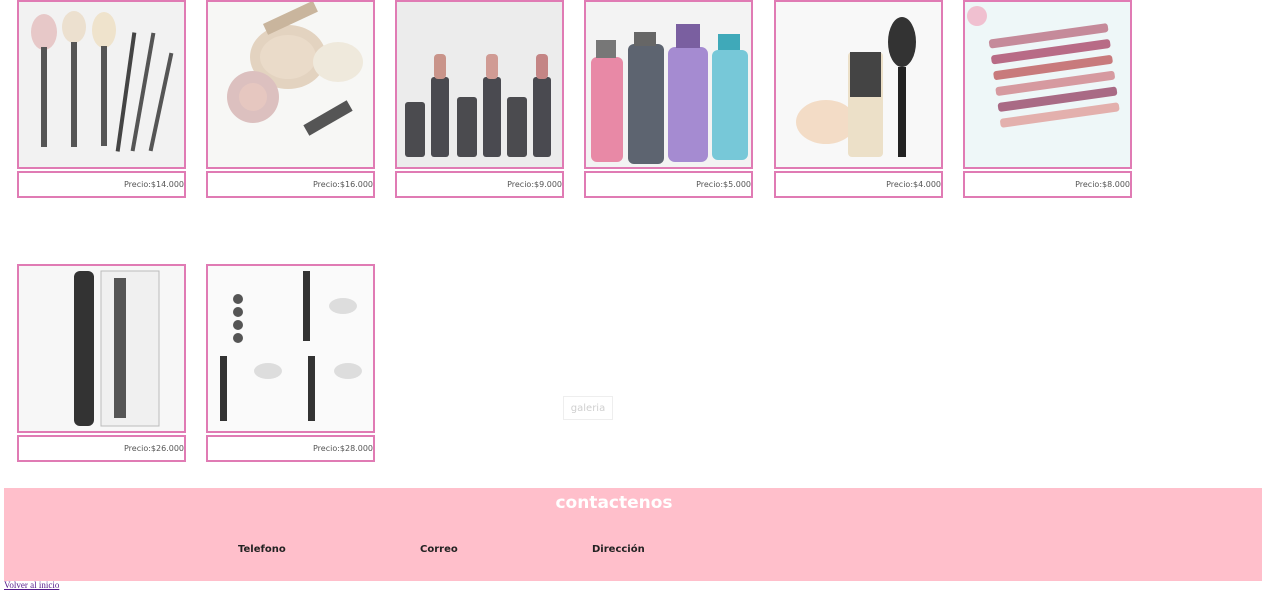  What do you see at coordinates (1047, 184) in the screenshot?
I see `price-label: Precio:$8.000` at bounding box center [1047, 184].